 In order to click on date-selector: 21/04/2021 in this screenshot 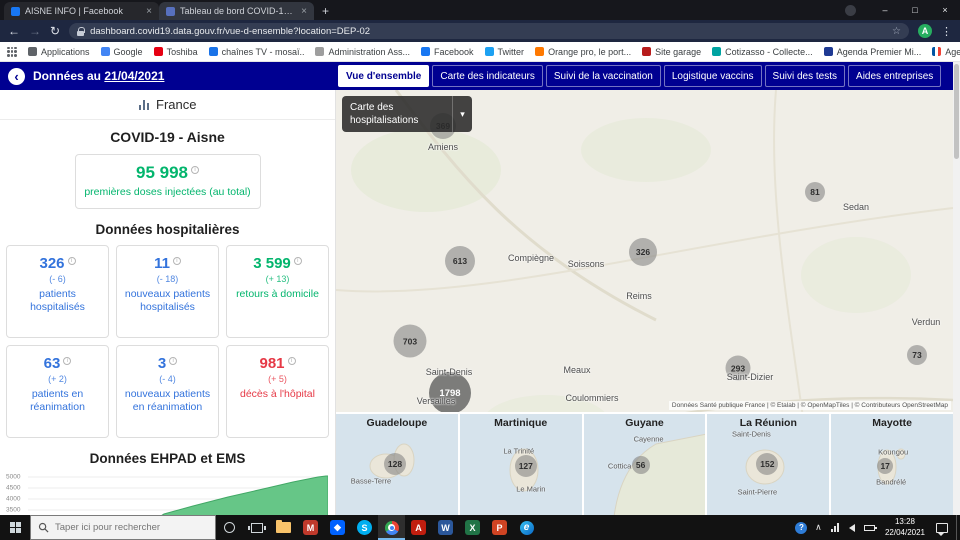, I will do `click(134, 76)`.